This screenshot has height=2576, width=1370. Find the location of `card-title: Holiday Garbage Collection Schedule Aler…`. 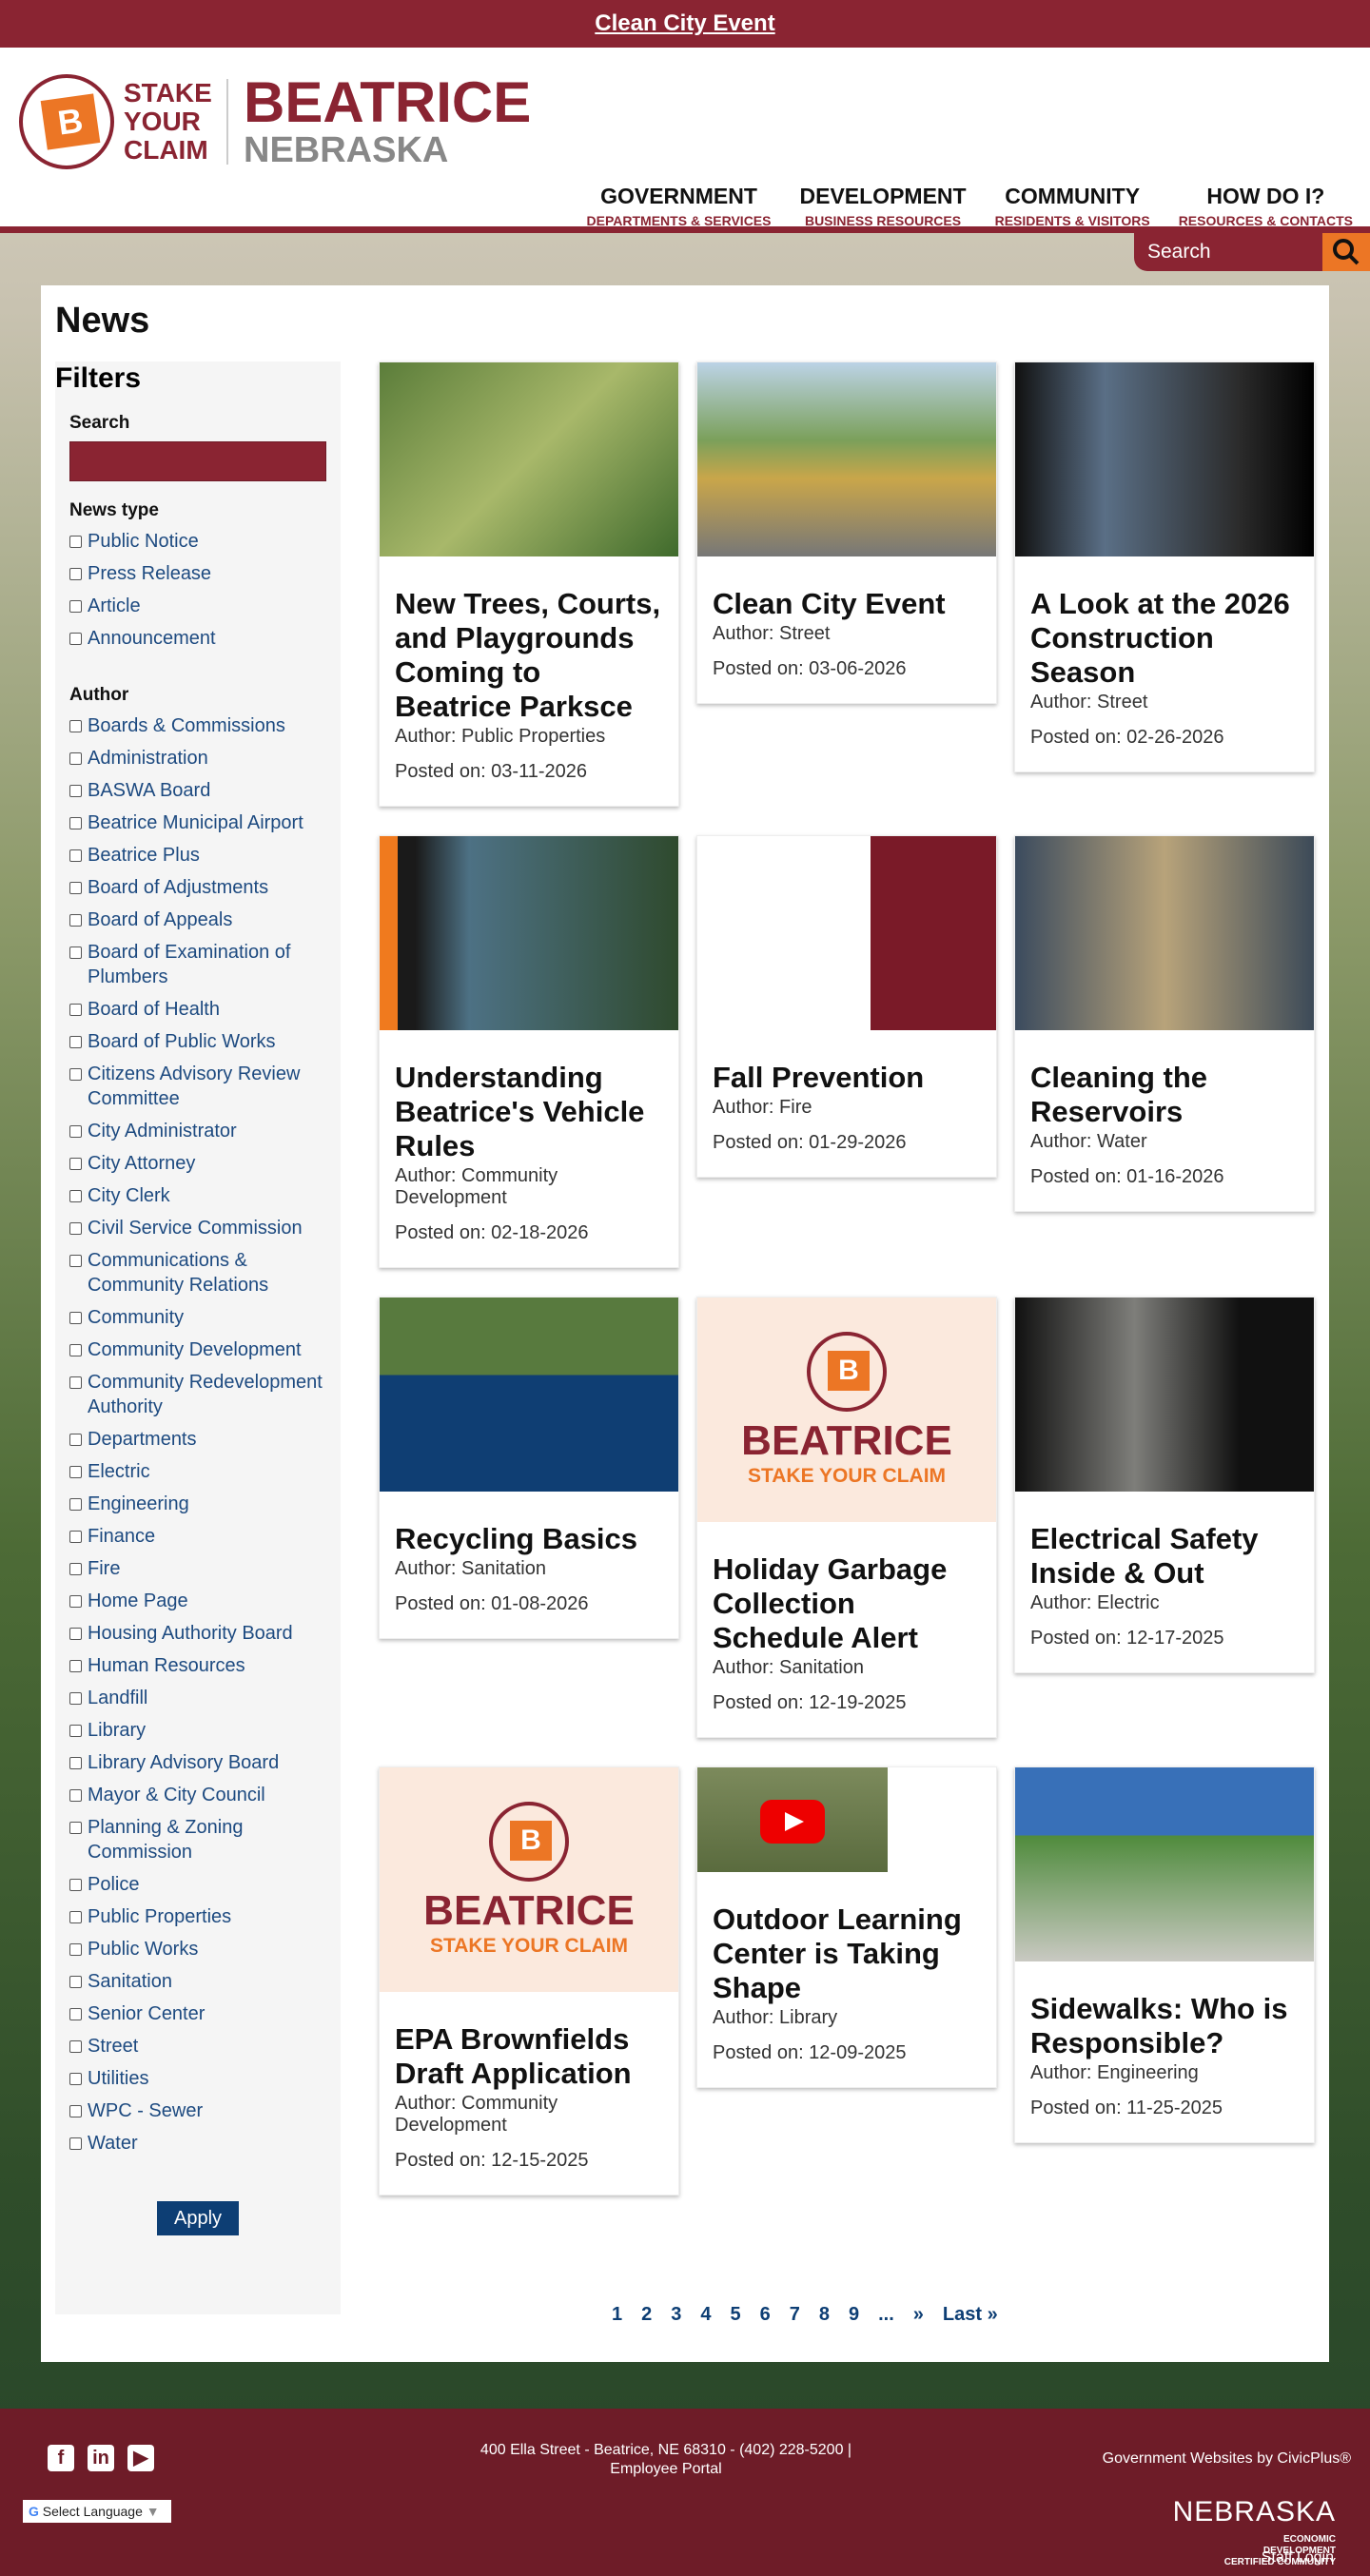

card-title: Holiday Garbage Collection Schedule Aler… is located at coordinates (847, 1604).